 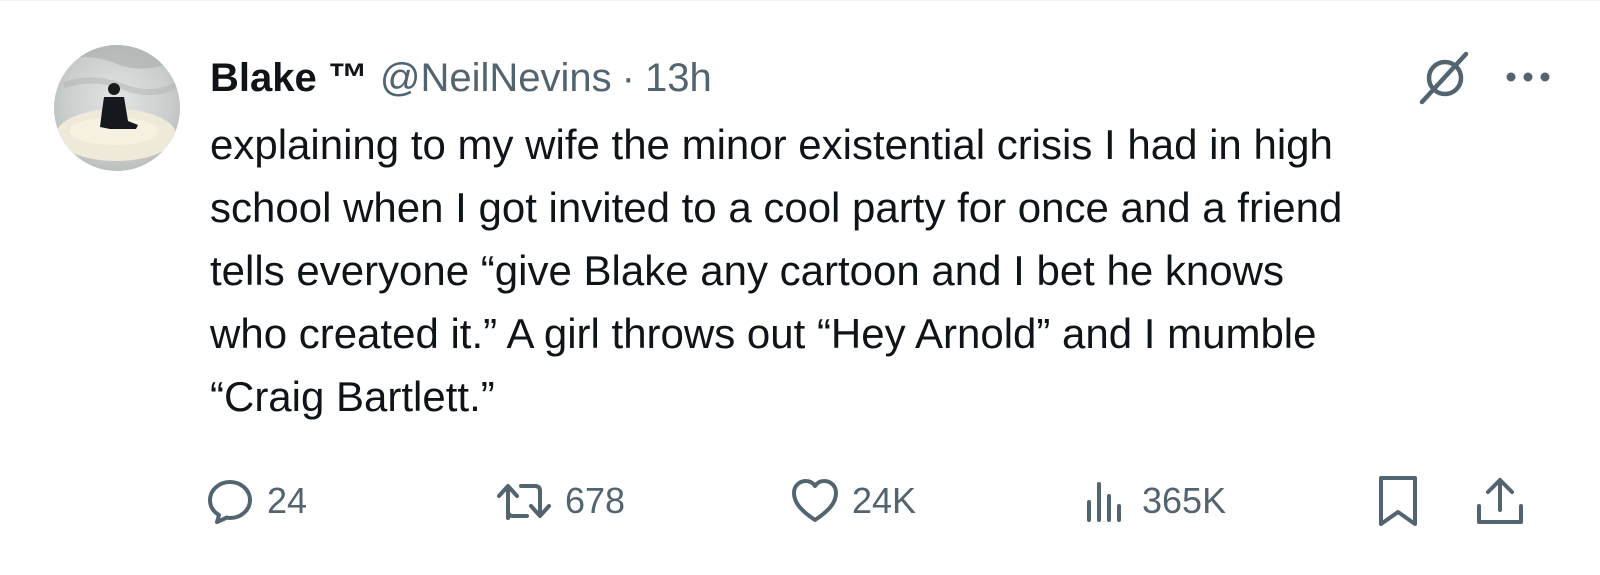 I want to click on avatar, so click(x=117, y=108).